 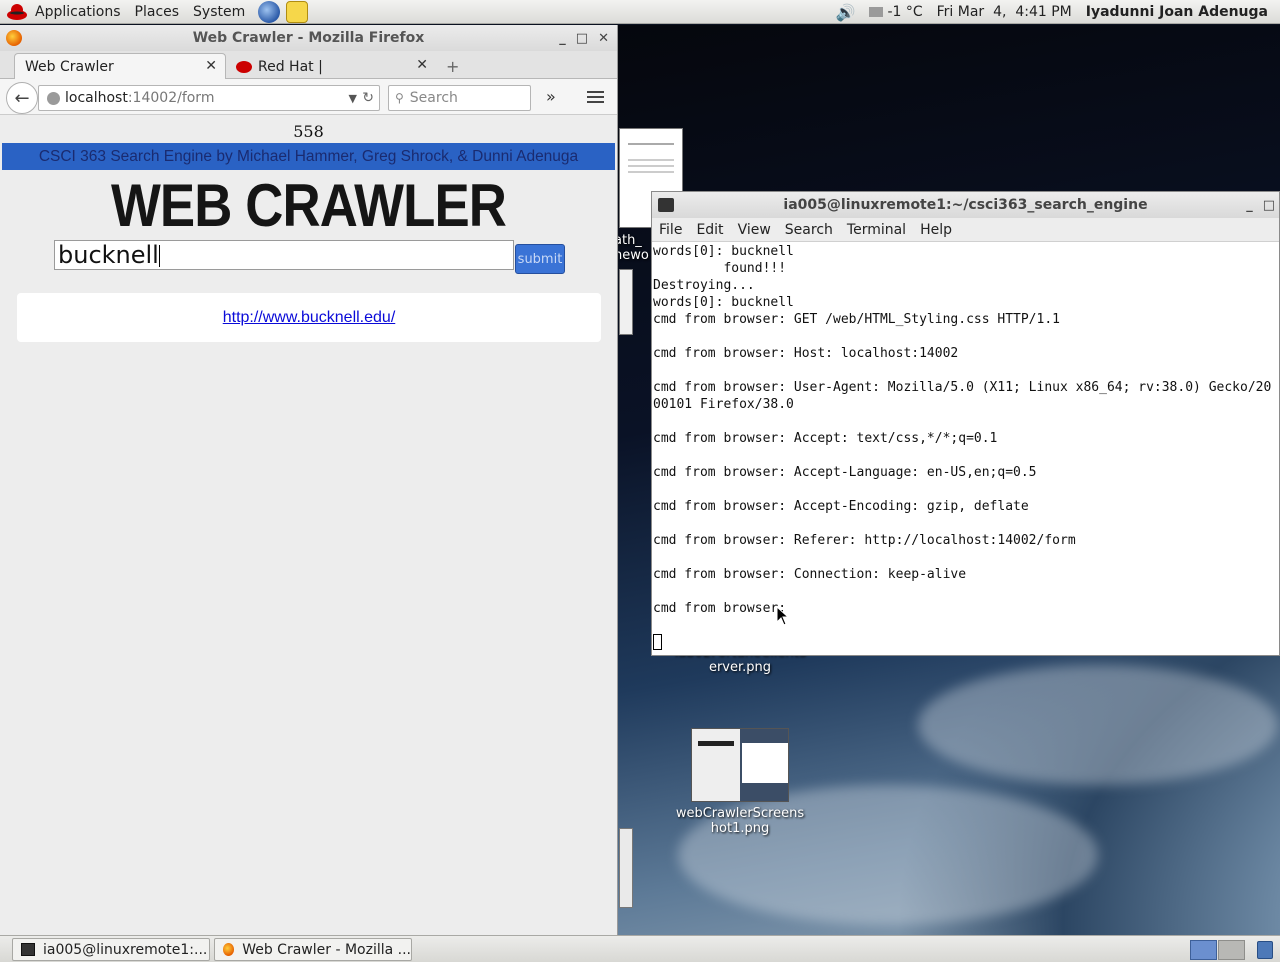 I want to click on trash-icon, so click(x=1265, y=950).